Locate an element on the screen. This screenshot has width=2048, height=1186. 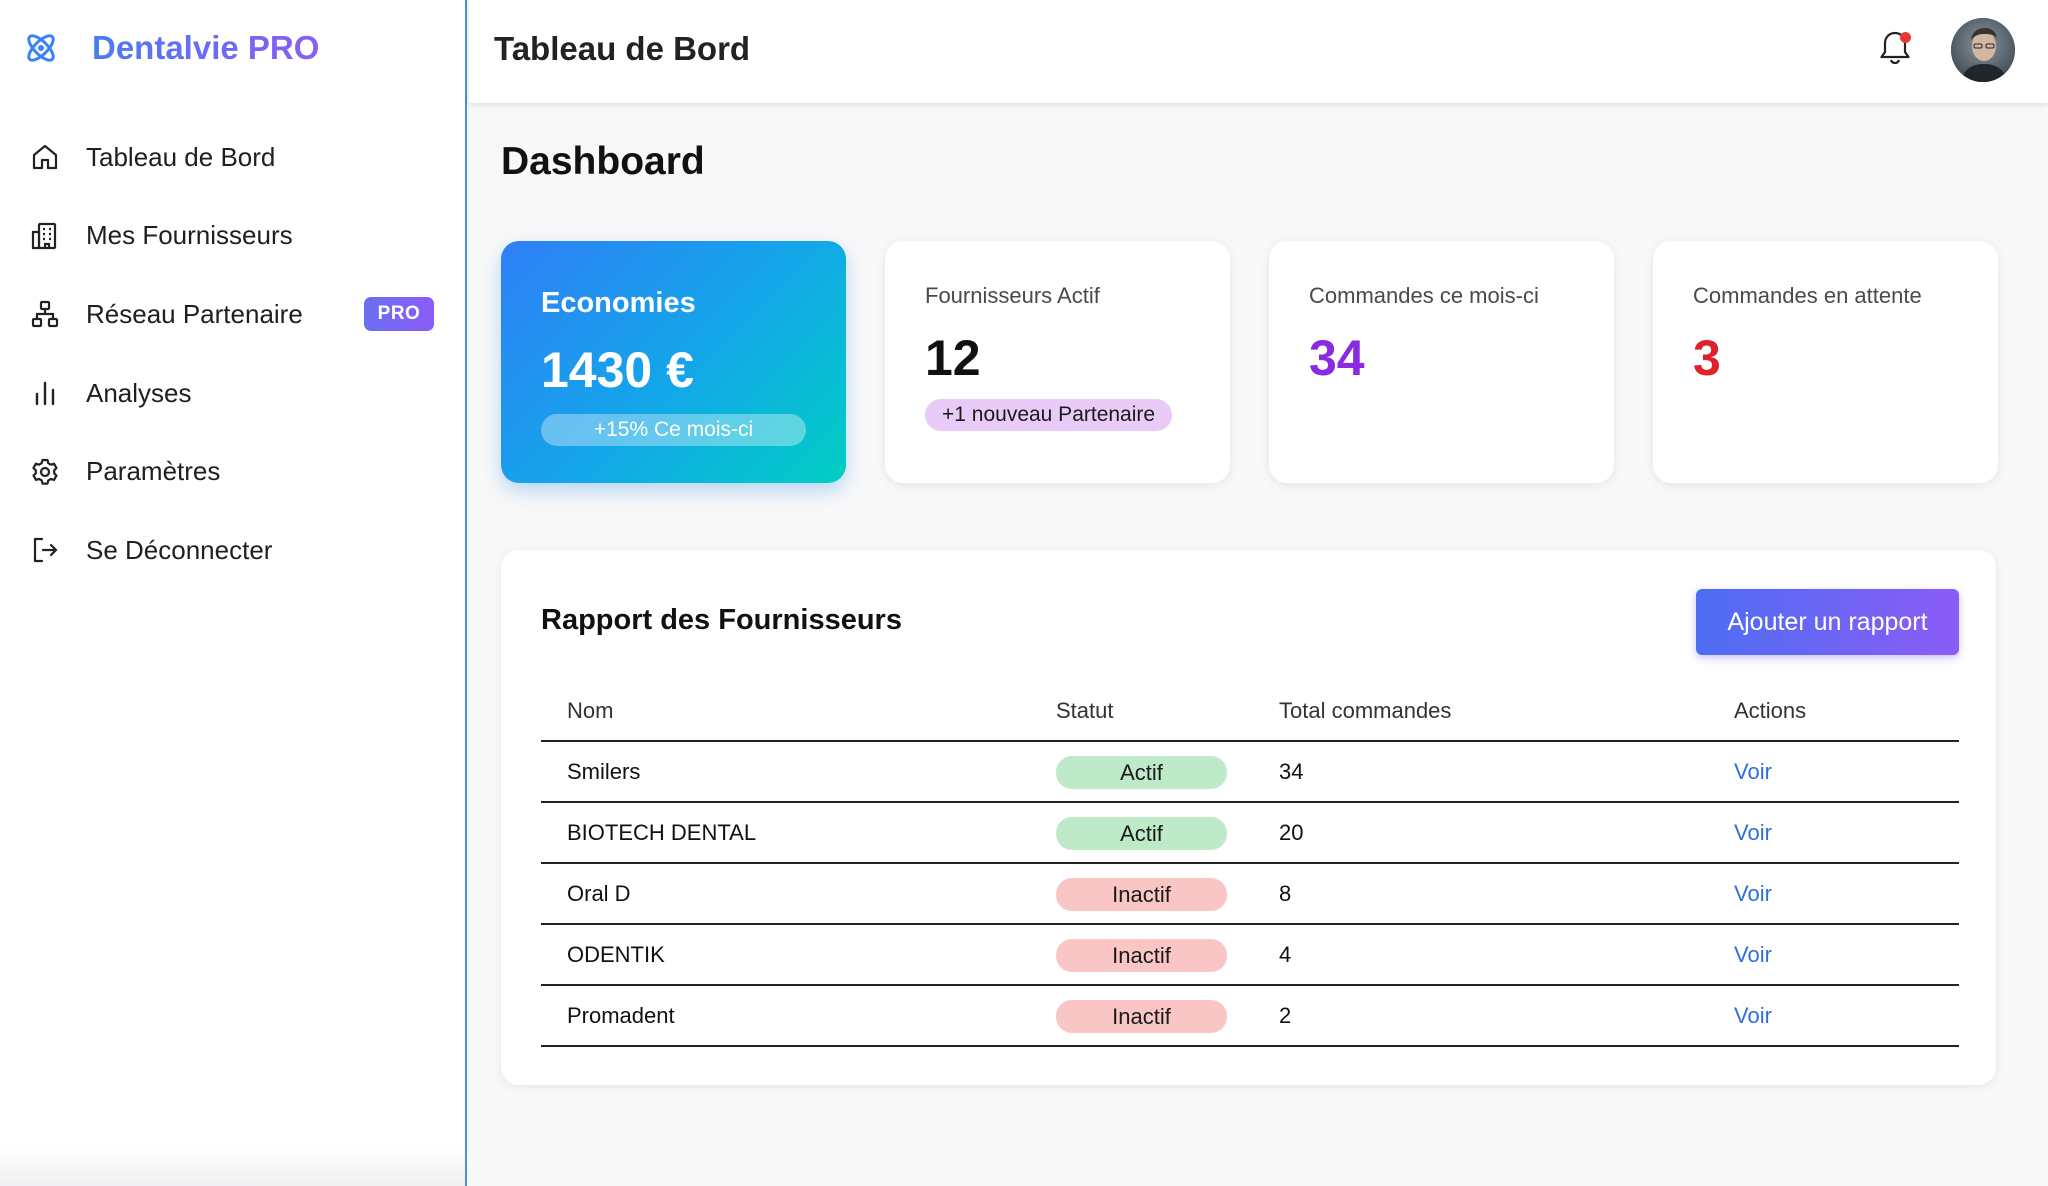
total-orders: 20 is located at coordinates (1291, 832).